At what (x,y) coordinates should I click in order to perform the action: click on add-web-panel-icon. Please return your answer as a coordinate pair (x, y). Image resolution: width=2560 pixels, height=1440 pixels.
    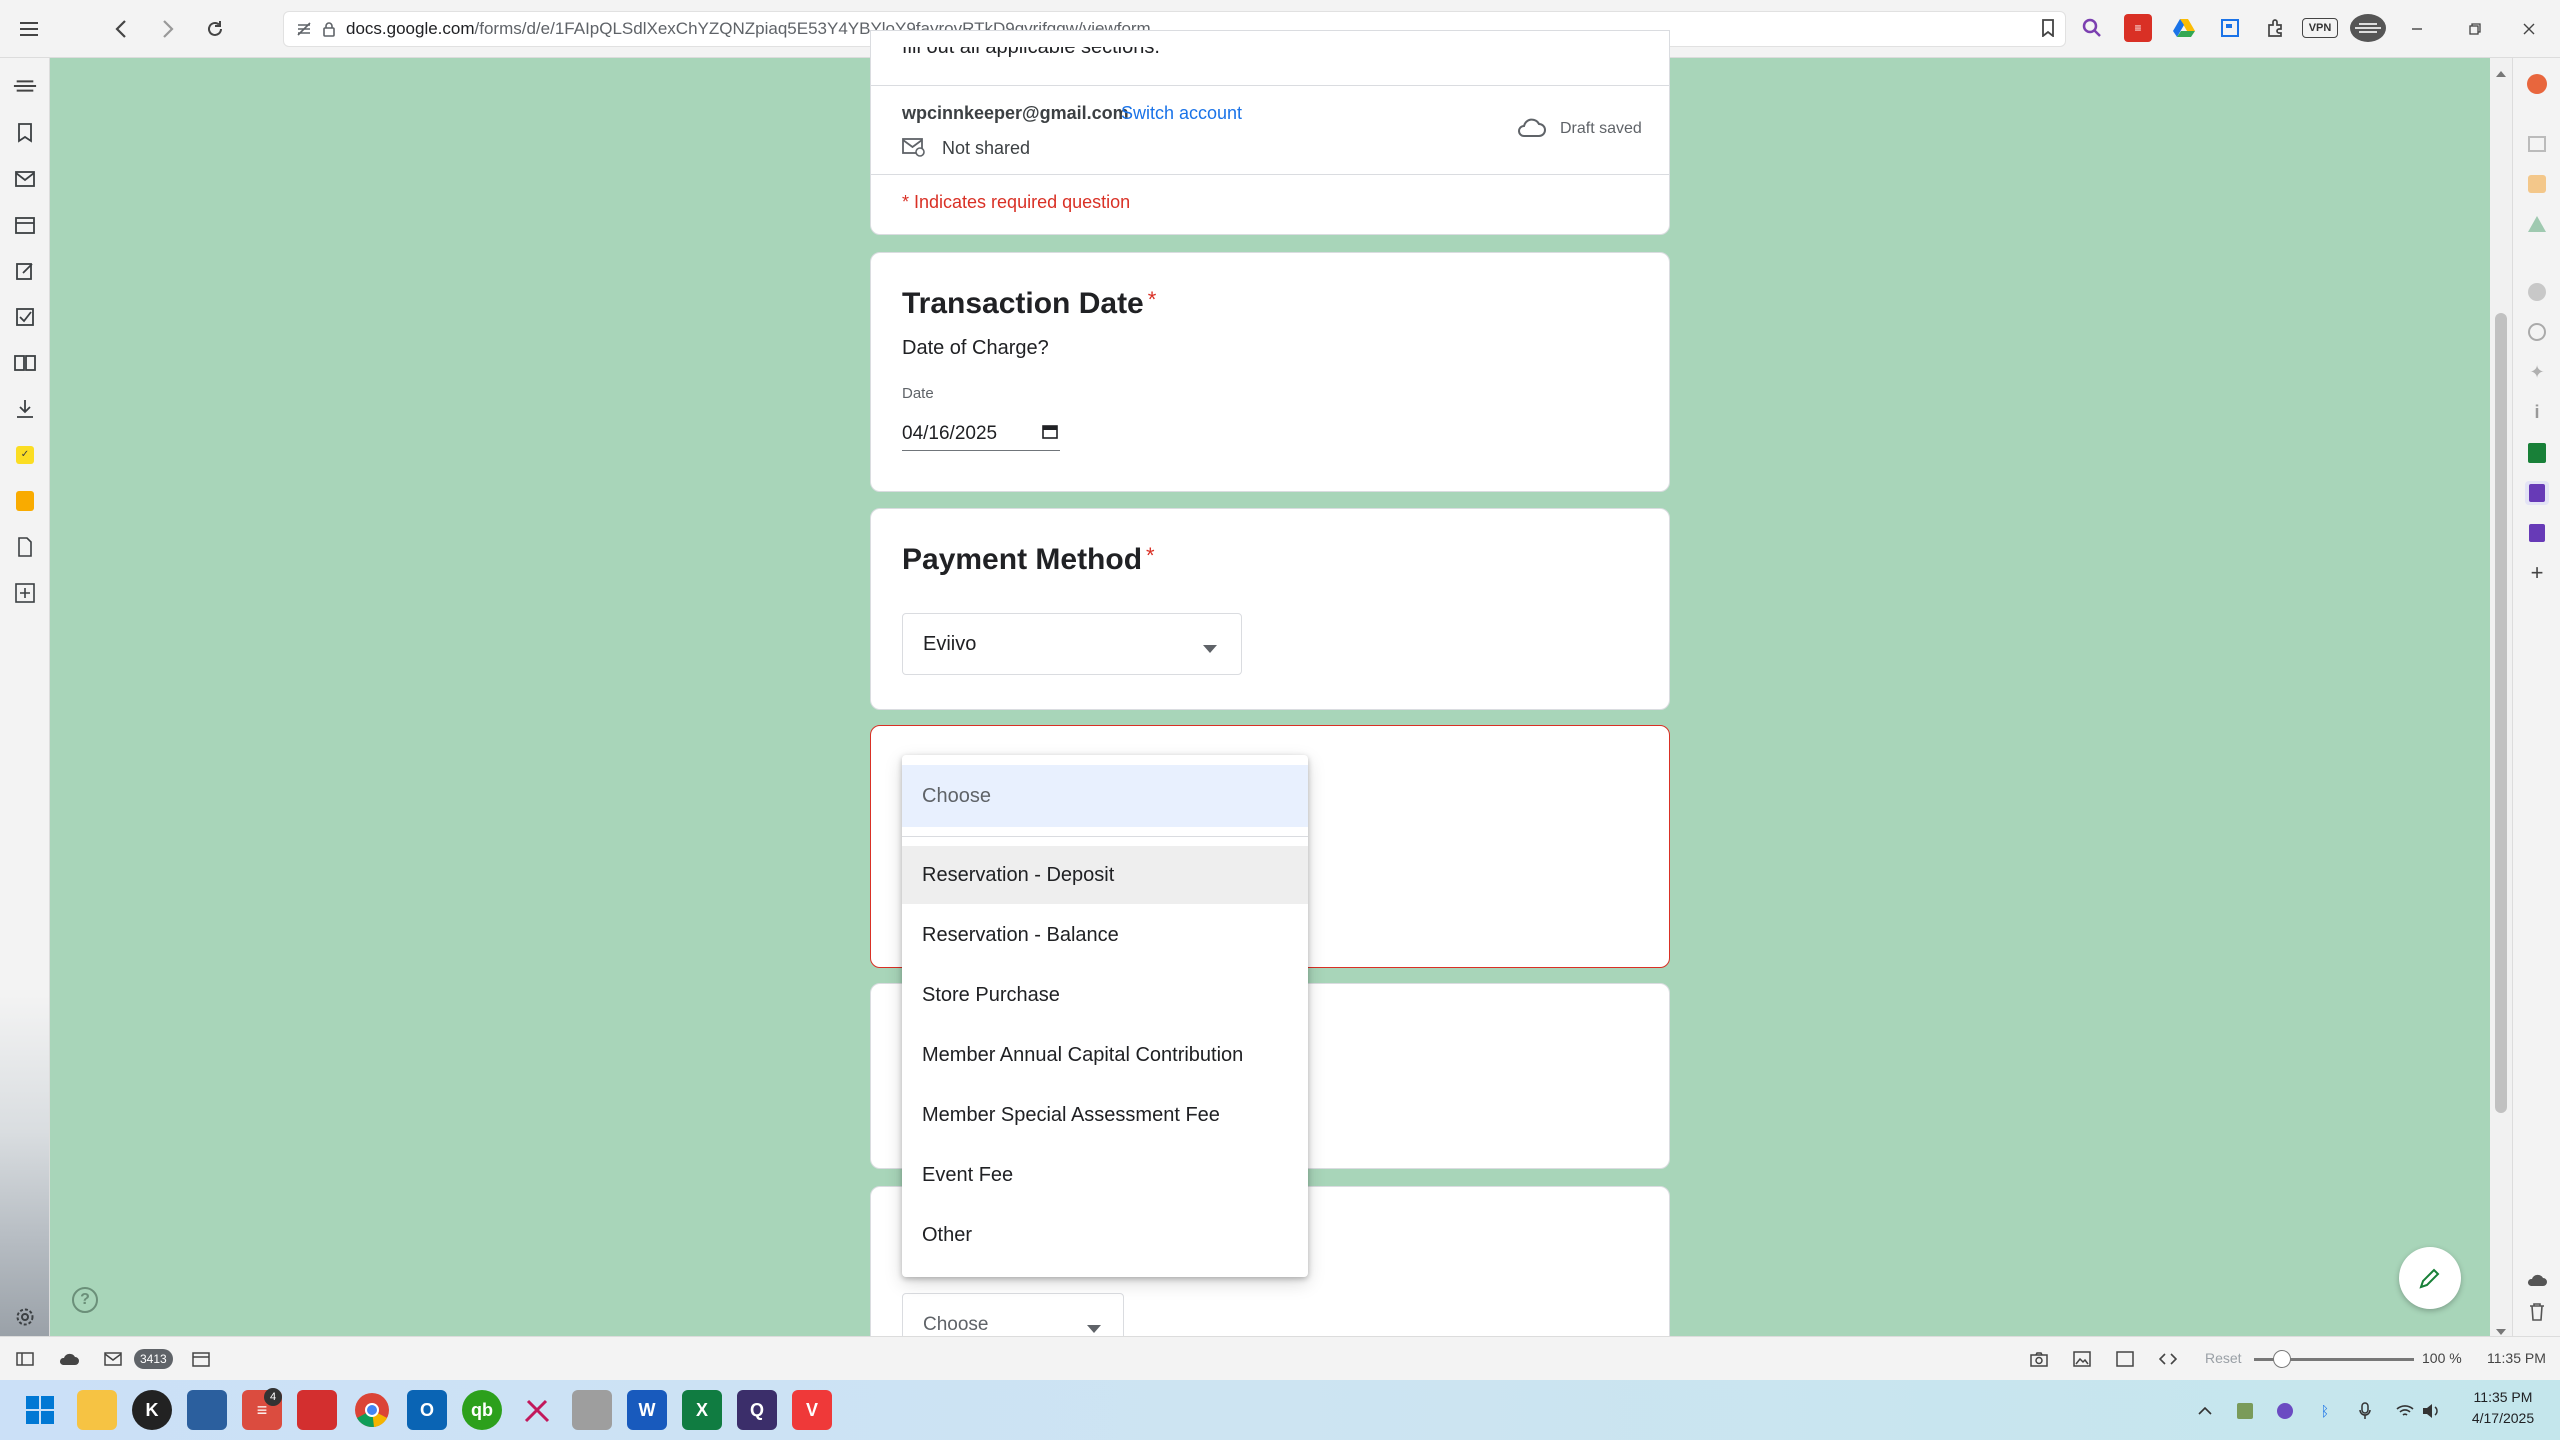
    Looking at the image, I should click on (25, 593).